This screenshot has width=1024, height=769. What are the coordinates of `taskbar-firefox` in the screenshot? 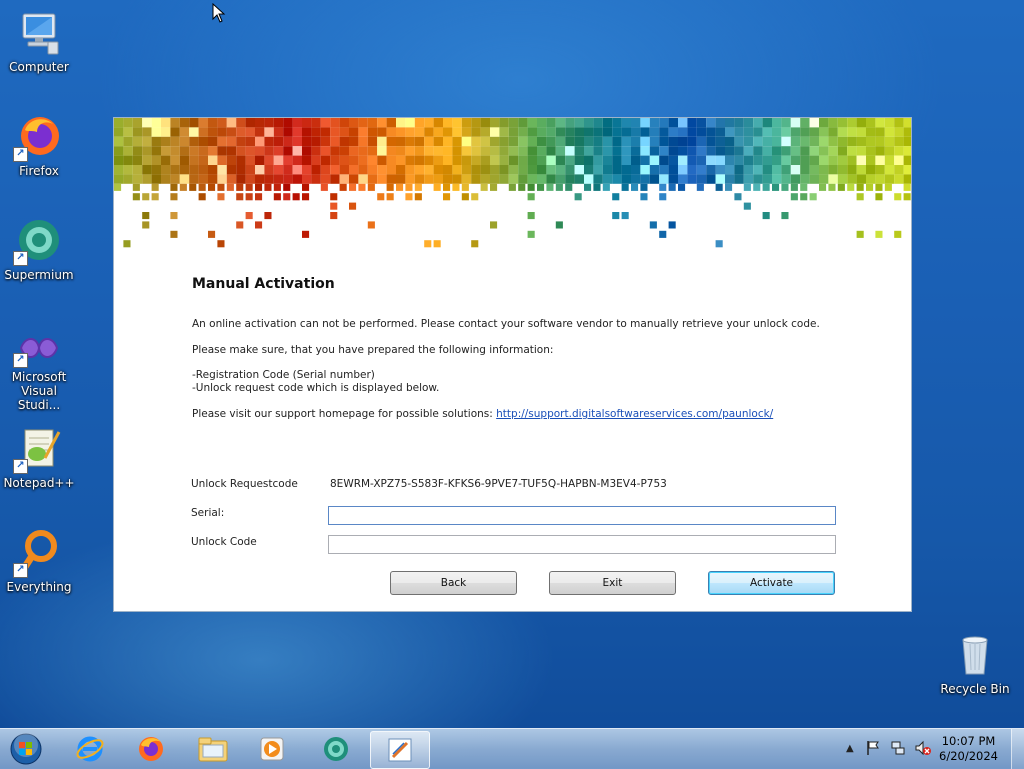 It's located at (151, 749).